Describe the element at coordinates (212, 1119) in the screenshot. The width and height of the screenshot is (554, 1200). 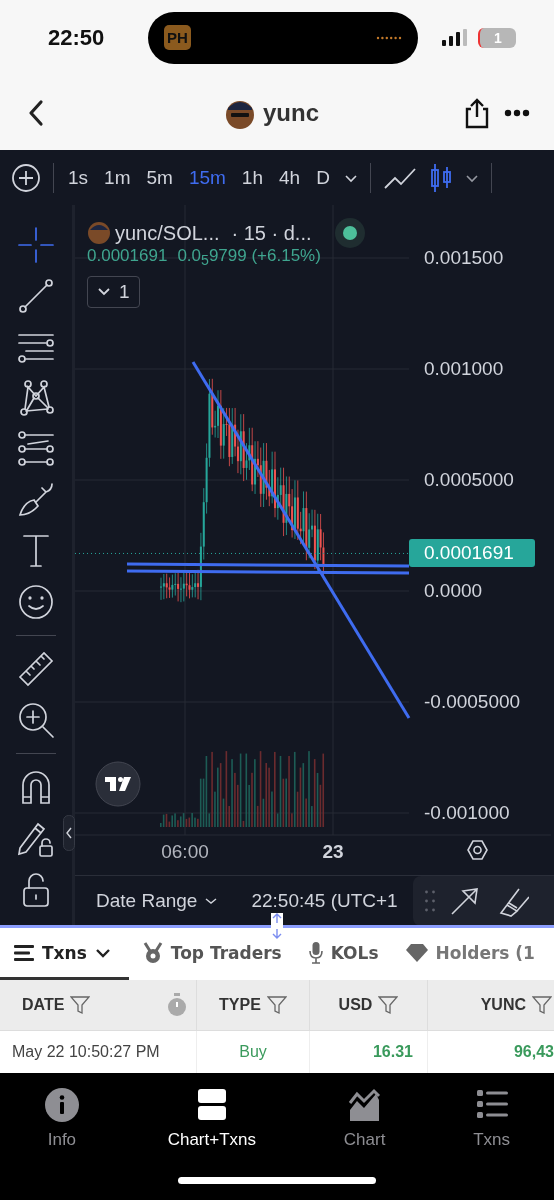
I see `nav-tab: Chart+Txns` at that location.